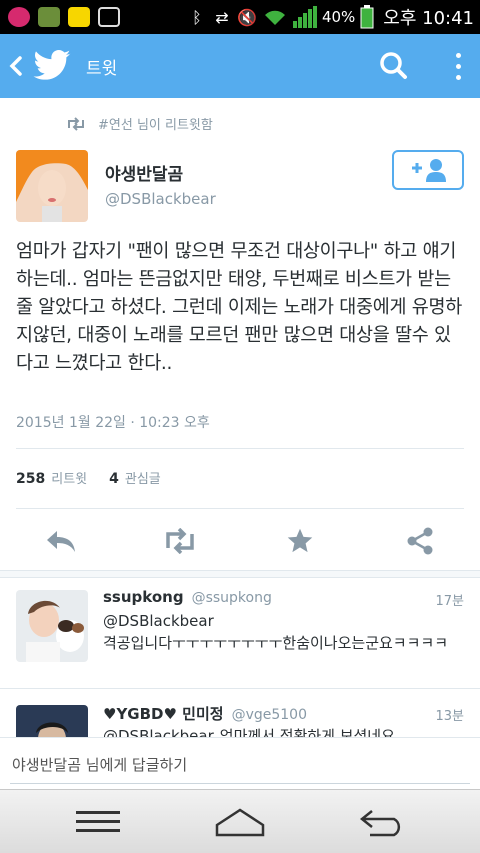 The width and height of the screenshot is (480, 853). Describe the element at coordinates (76, 123) in the screenshot. I see `retweet-small-icon` at that location.